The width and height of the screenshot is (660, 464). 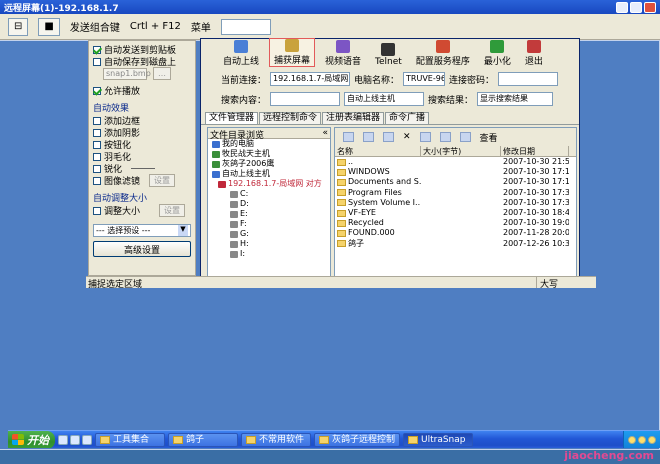 I want to click on column-header: 大小(字节), so click(x=461, y=151).